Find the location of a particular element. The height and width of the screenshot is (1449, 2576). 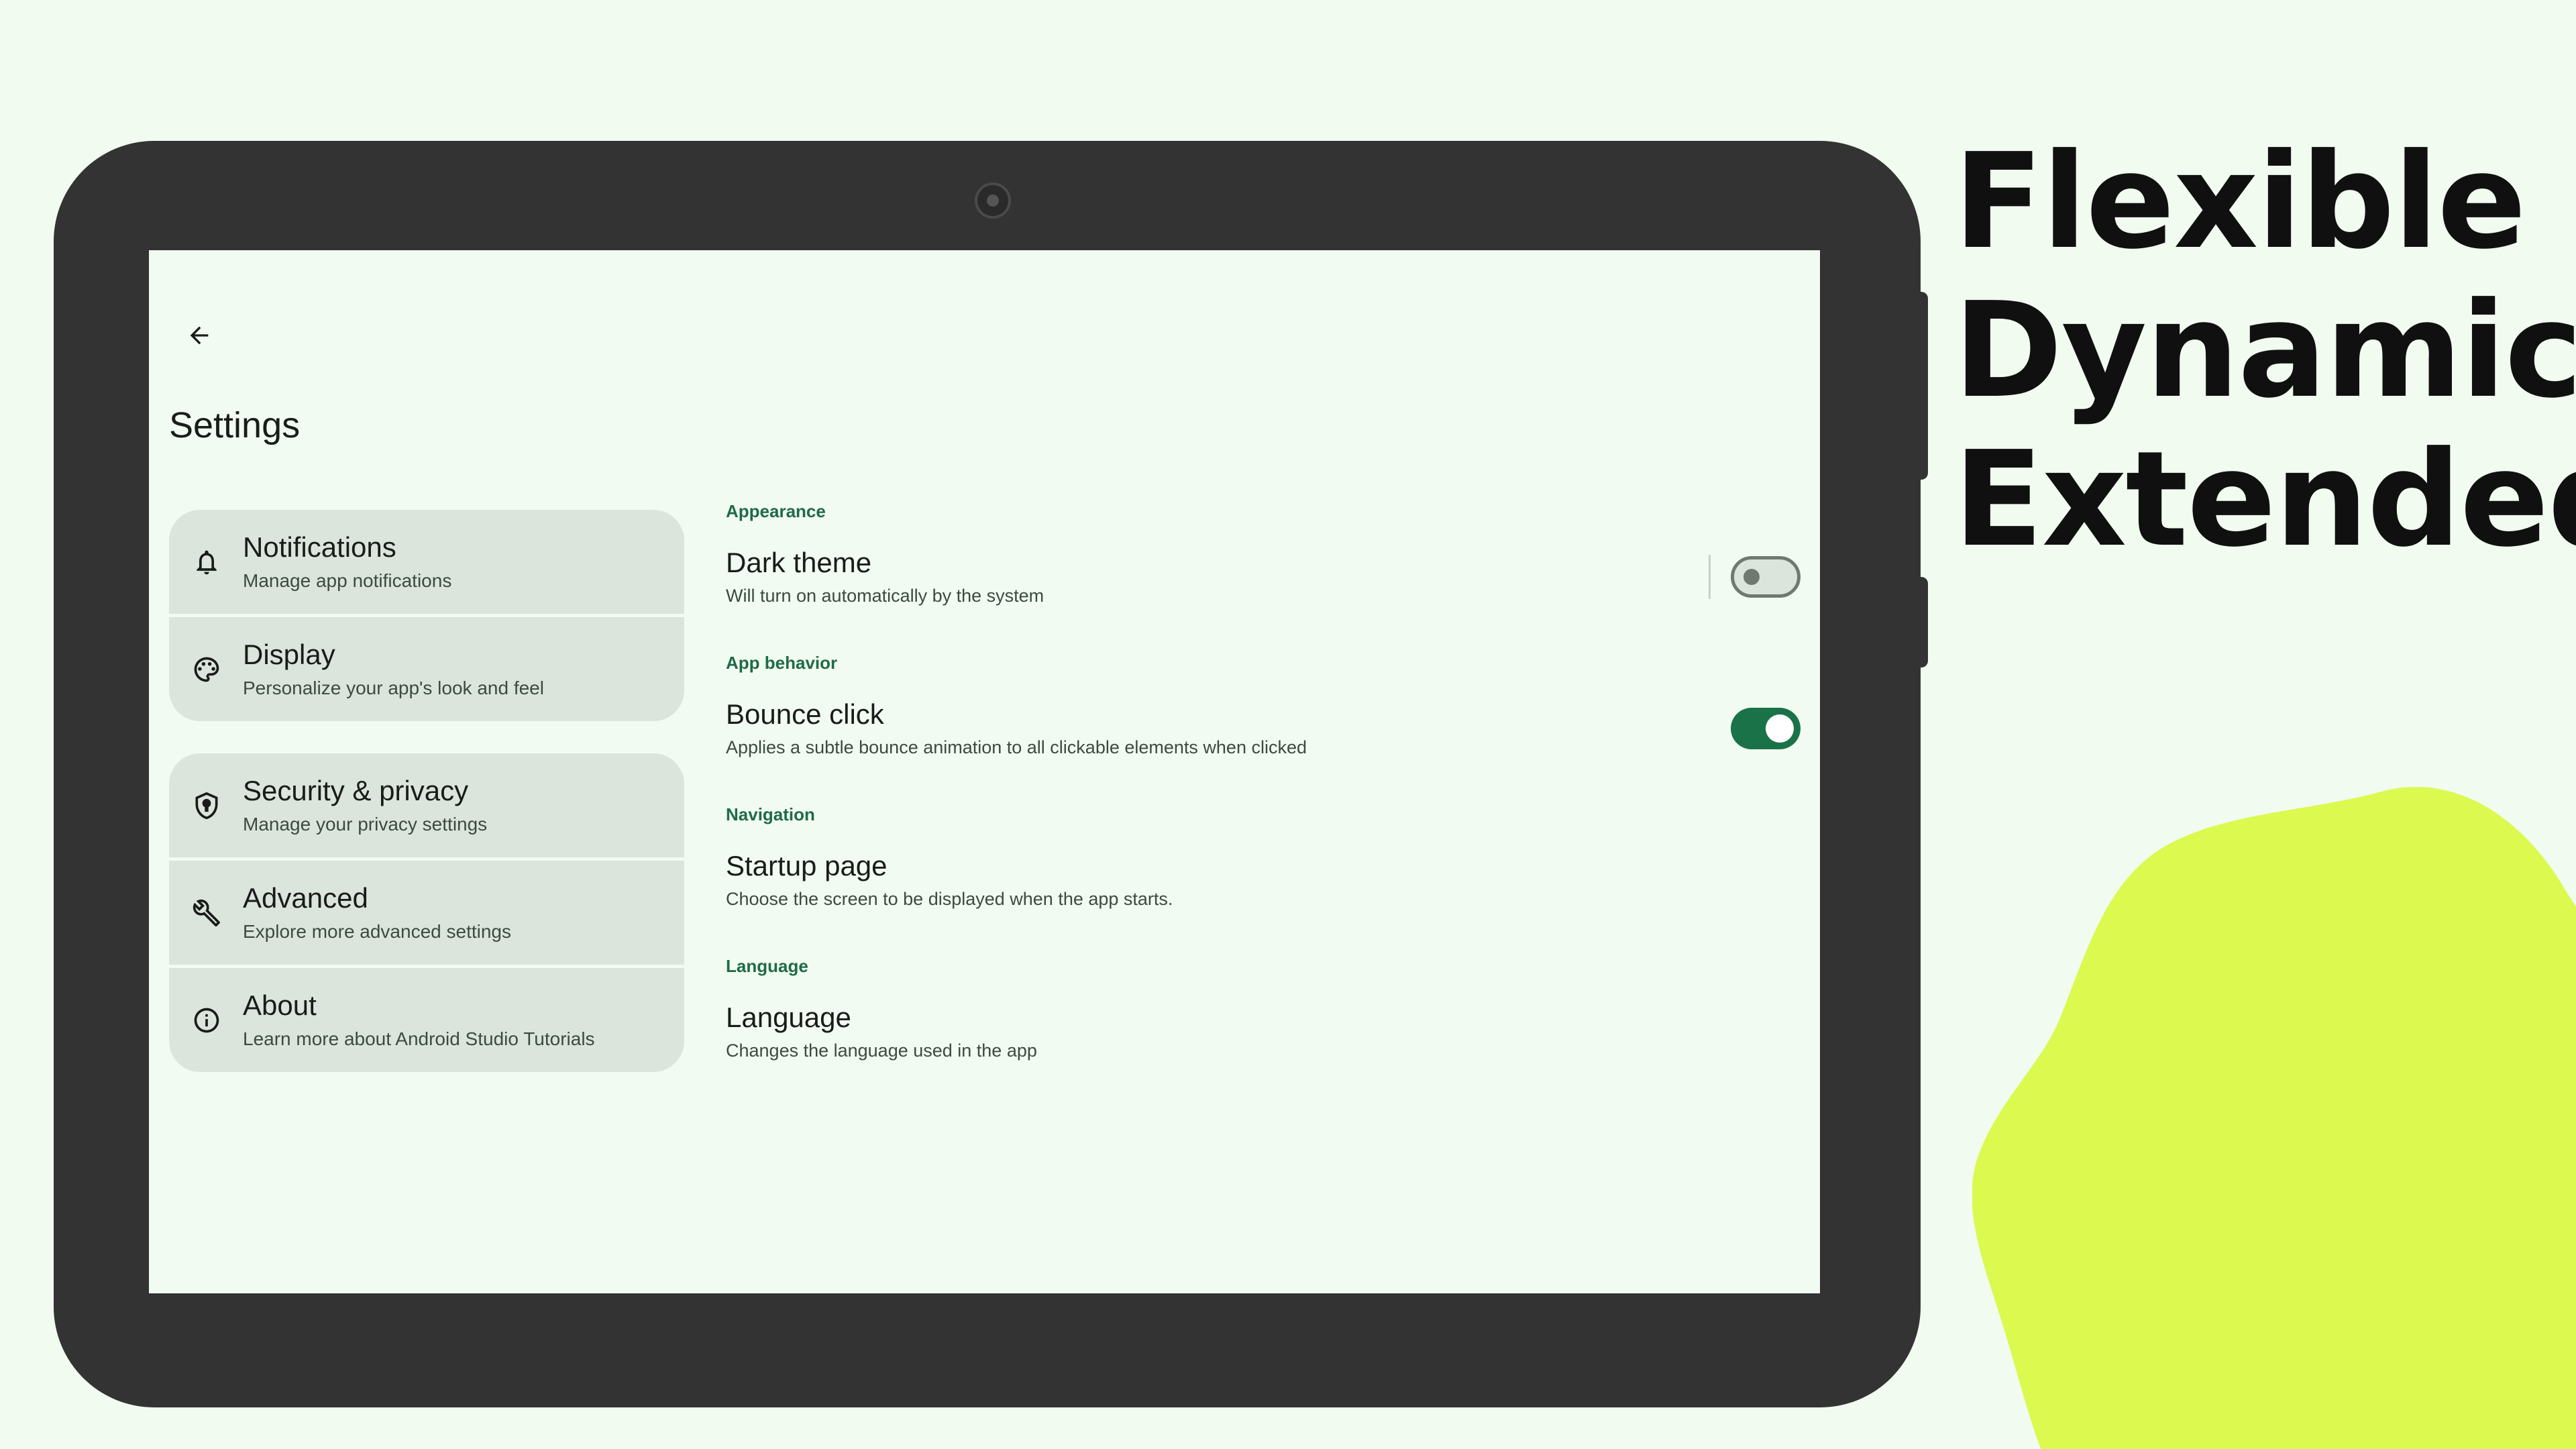

pref-language-title: Language is located at coordinates (788, 1018).